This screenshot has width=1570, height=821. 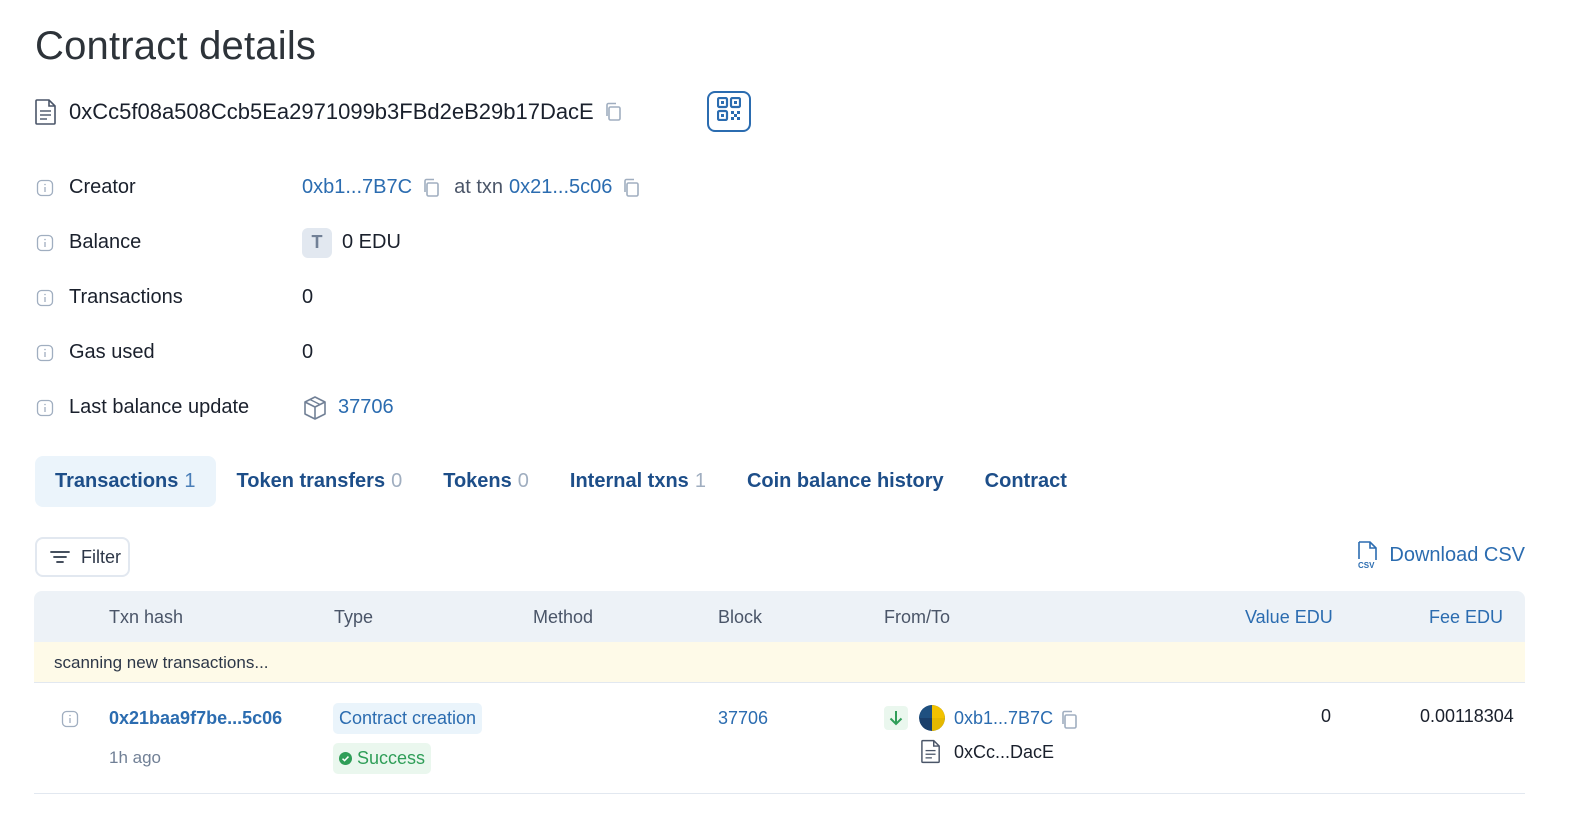 What do you see at coordinates (1368, 555) in the screenshot?
I see `csv-file-icon: CSV` at bounding box center [1368, 555].